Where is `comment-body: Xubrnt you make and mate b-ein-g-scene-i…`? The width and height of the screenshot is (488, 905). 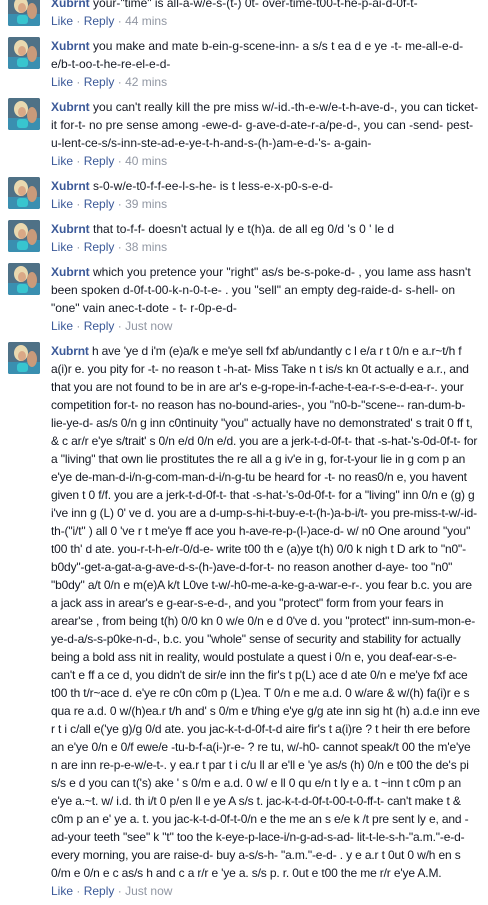 comment-body: Xubrnt you make and mate b-ein-g-scene-i… is located at coordinates (265, 55).